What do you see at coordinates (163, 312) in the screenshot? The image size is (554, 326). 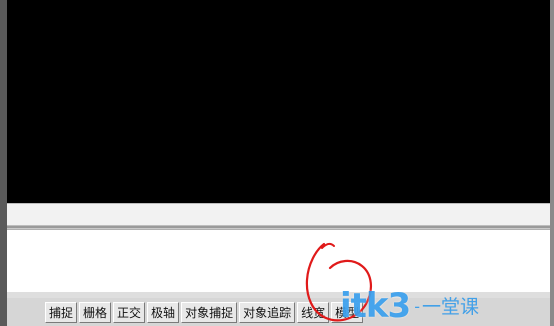 I see `polar-toggle-button: 极轴` at bounding box center [163, 312].